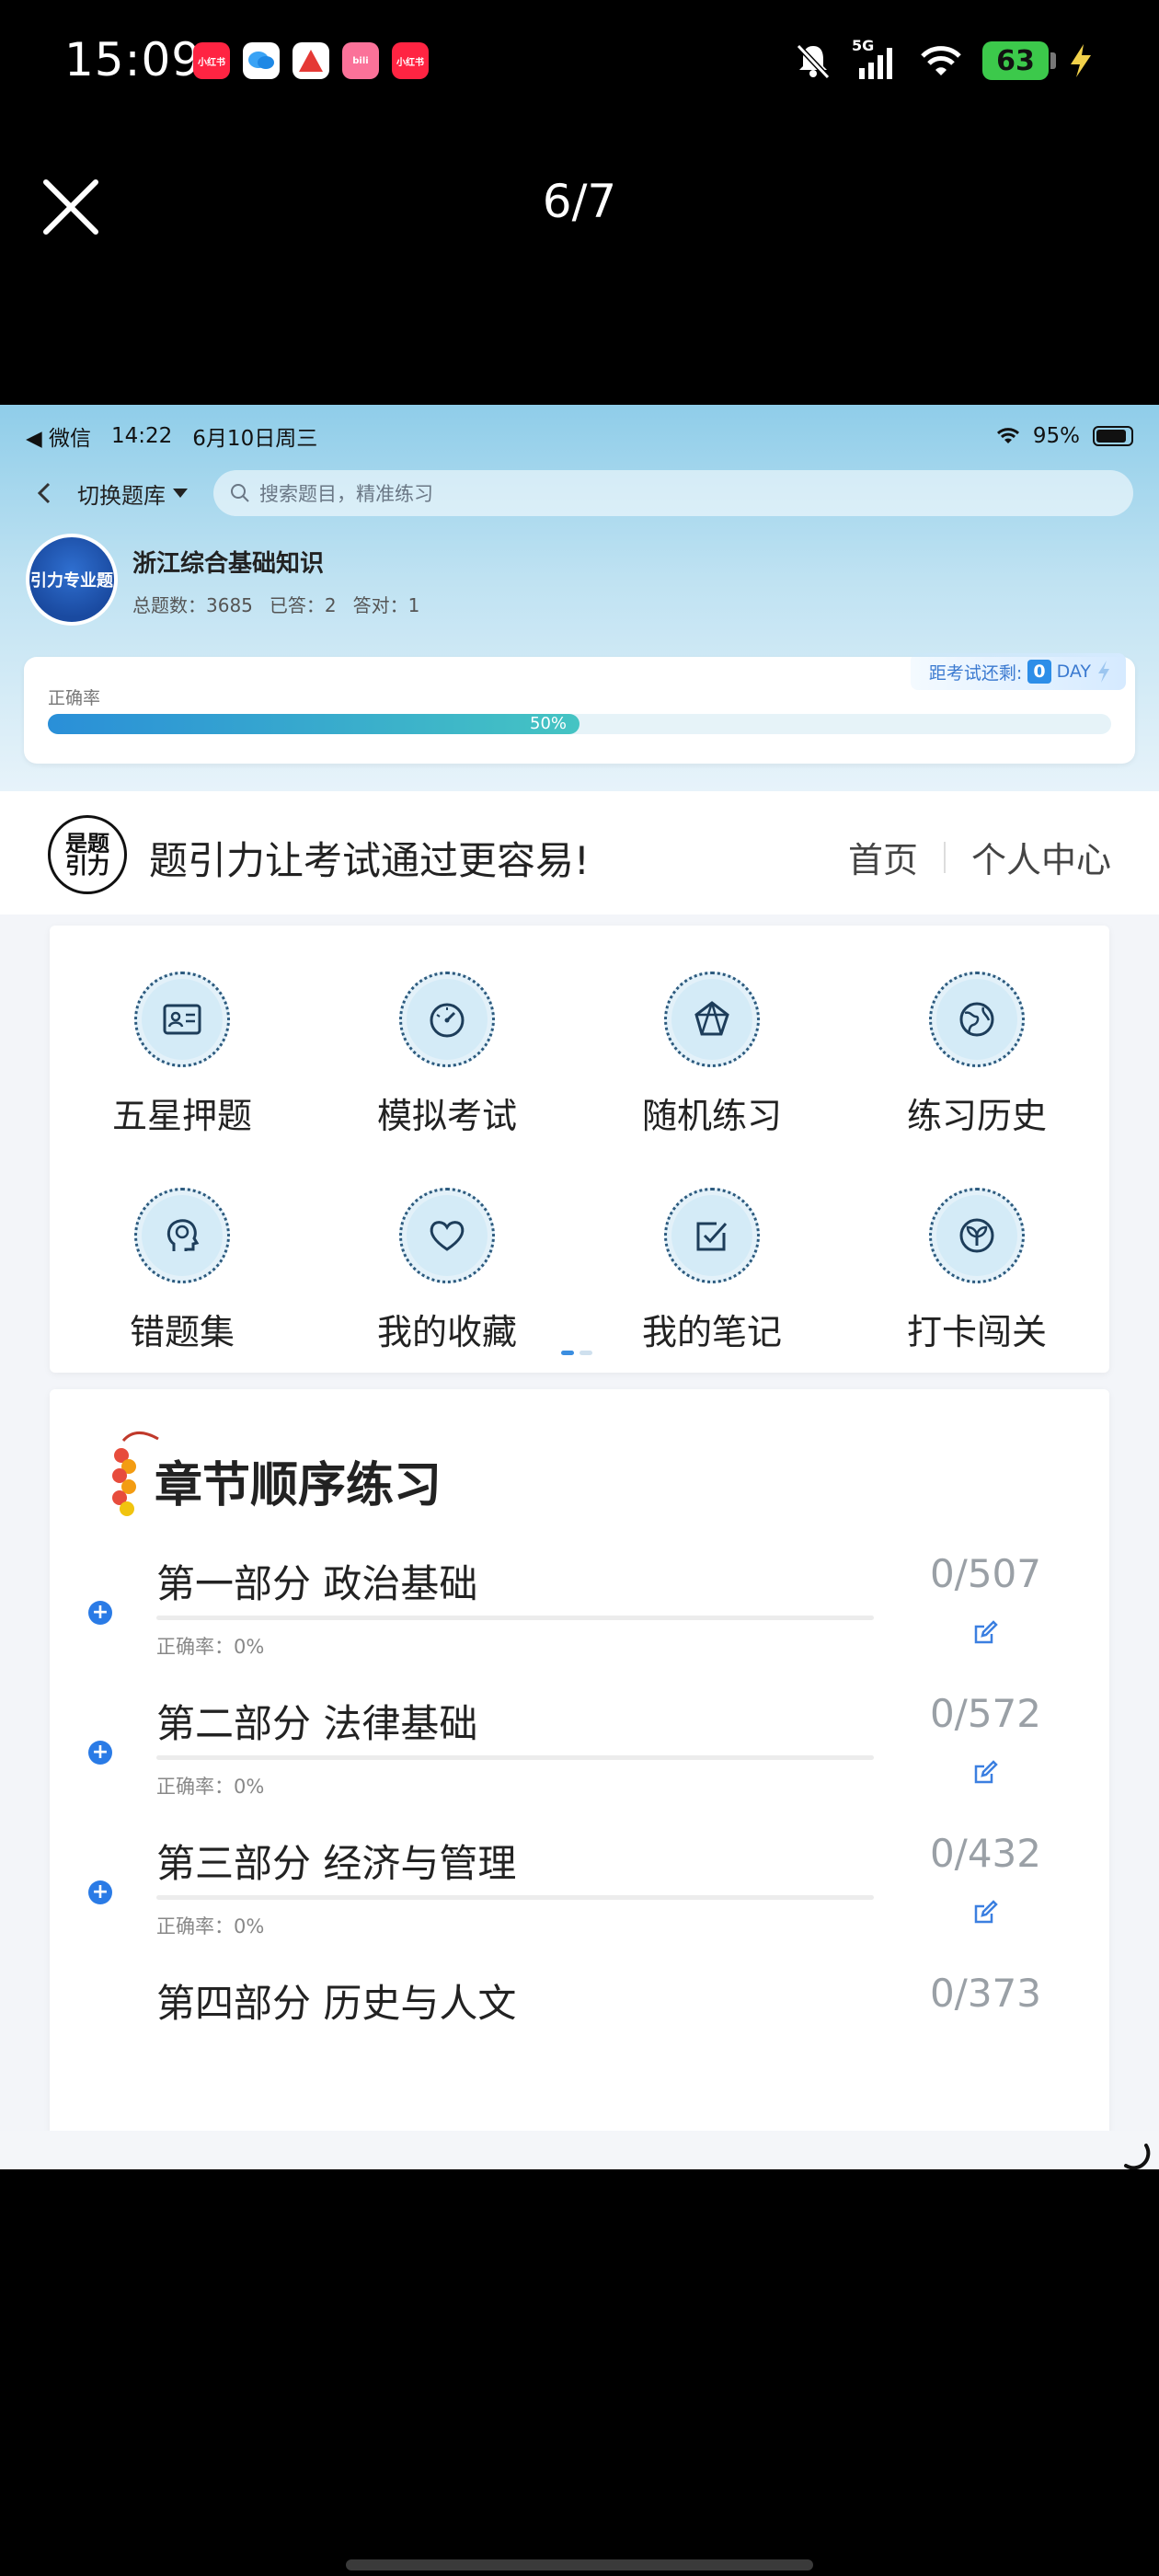  I want to click on chapter-count: 0/373, so click(985, 1993).